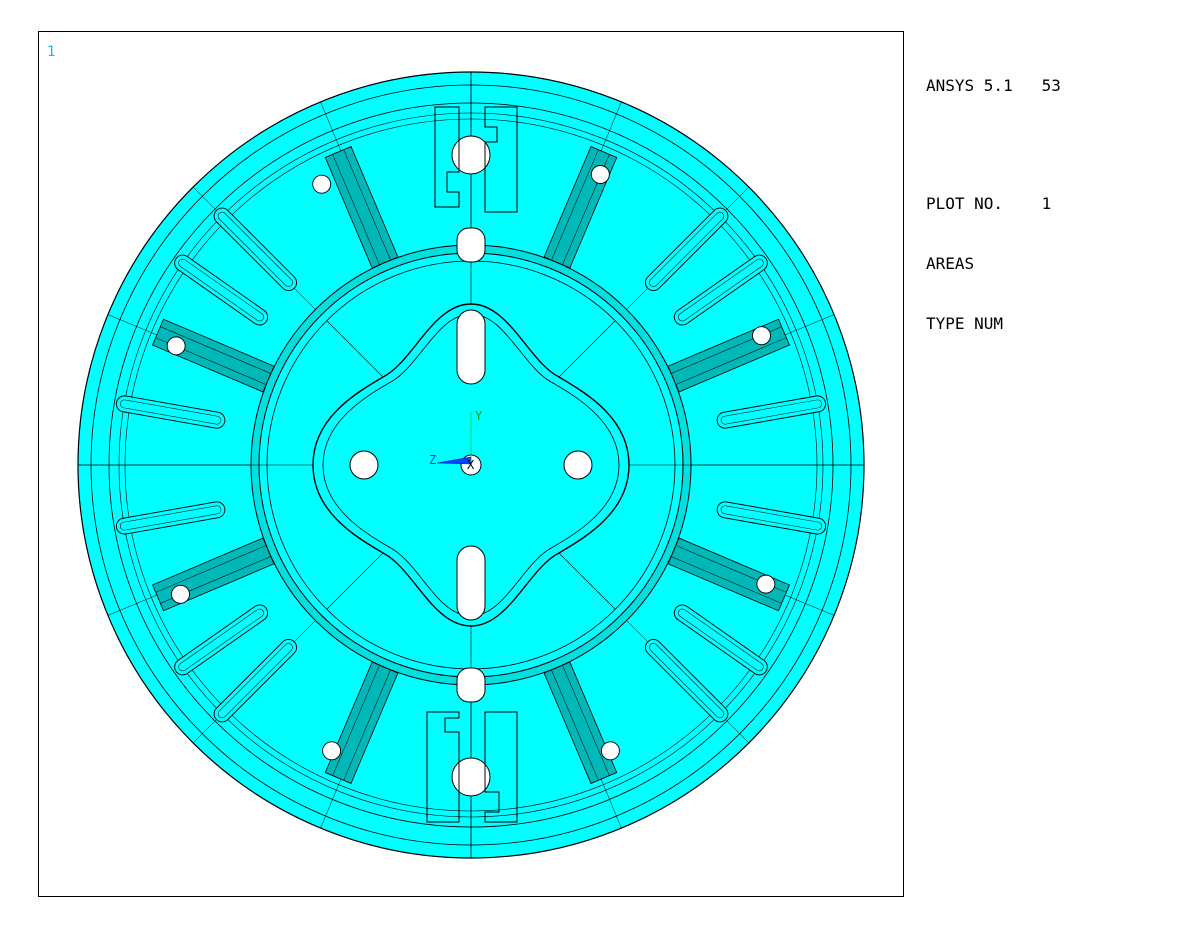  What do you see at coordinates (479, 416) in the screenshot?
I see `triad-y-label: Y` at bounding box center [479, 416].